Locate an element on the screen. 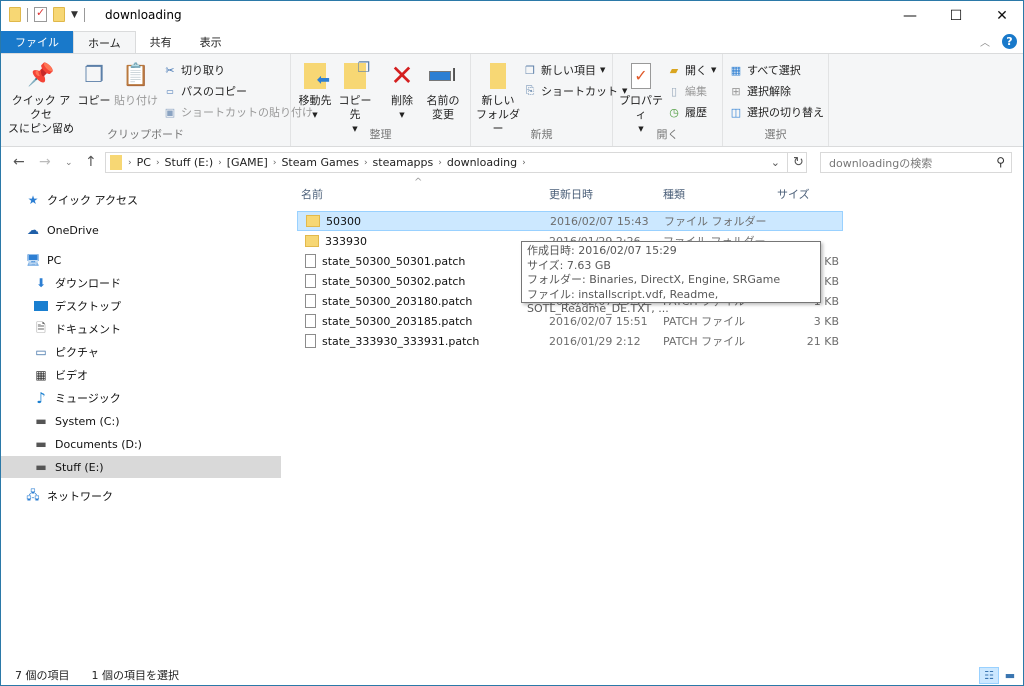 This screenshot has height=686, width=1024. sidebar-item-videos: ▦ ビデオ is located at coordinates (141, 375).